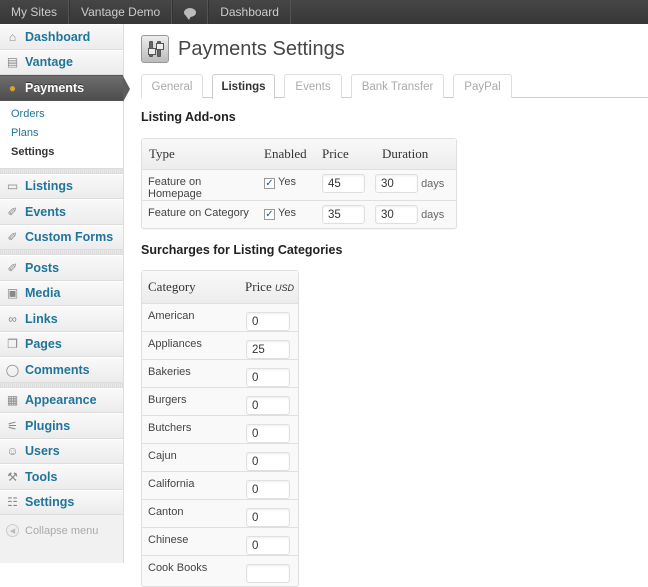  What do you see at coordinates (50, 502) in the screenshot?
I see `sidebar-item-label: Settings` at bounding box center [50, 502].